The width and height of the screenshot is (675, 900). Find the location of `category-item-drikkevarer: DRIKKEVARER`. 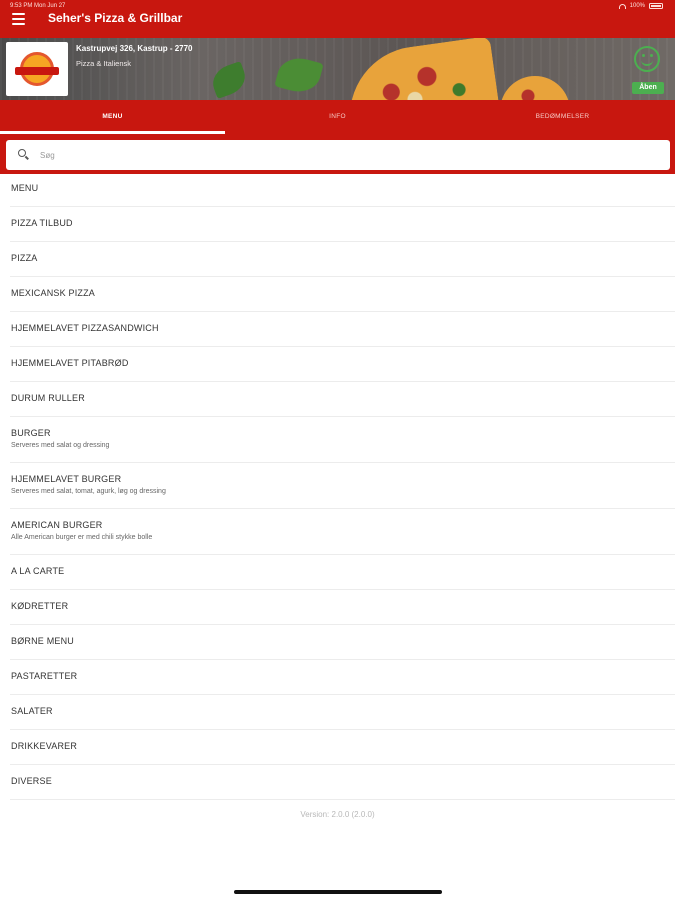

category-item-drikkevarer: DRIKKEVARER is located at coordinates (342, 747).